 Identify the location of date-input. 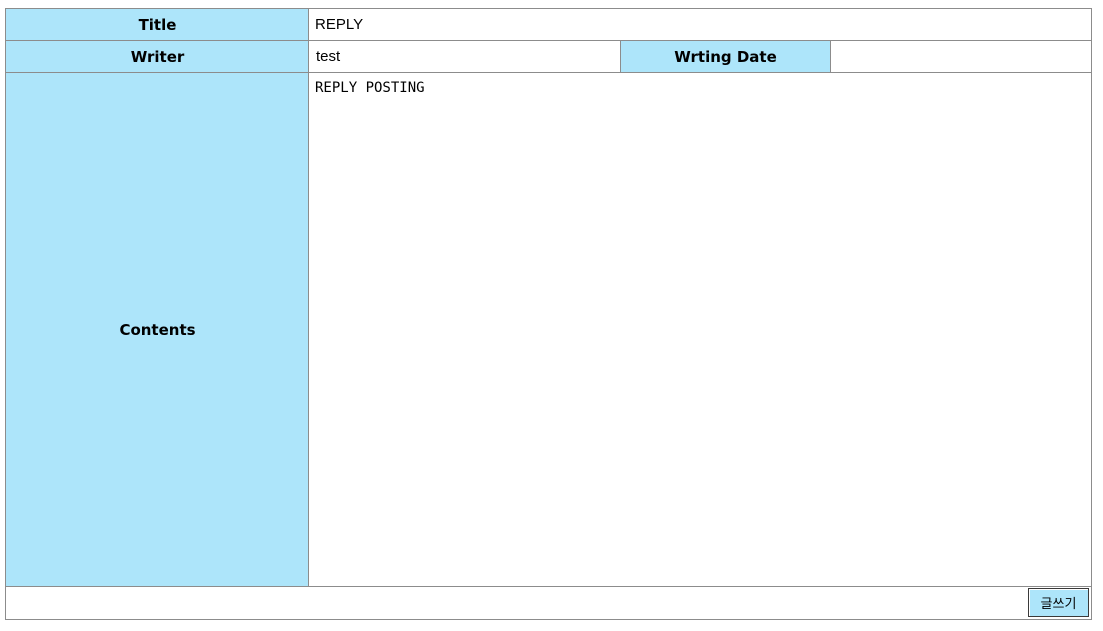
(961, 56).